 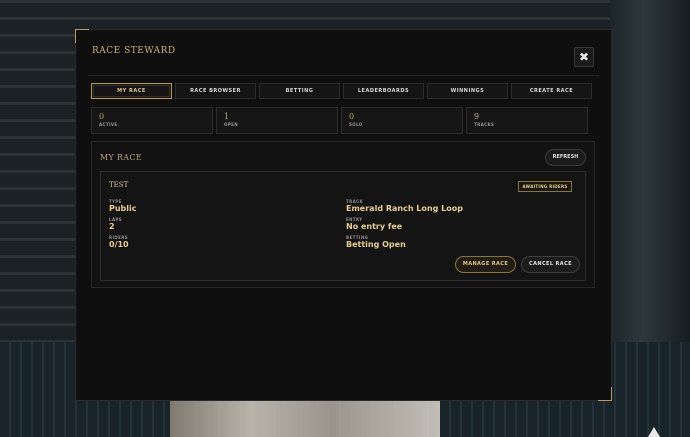 I want to click on field-value: Betting Open, so click(x=376, y=244).